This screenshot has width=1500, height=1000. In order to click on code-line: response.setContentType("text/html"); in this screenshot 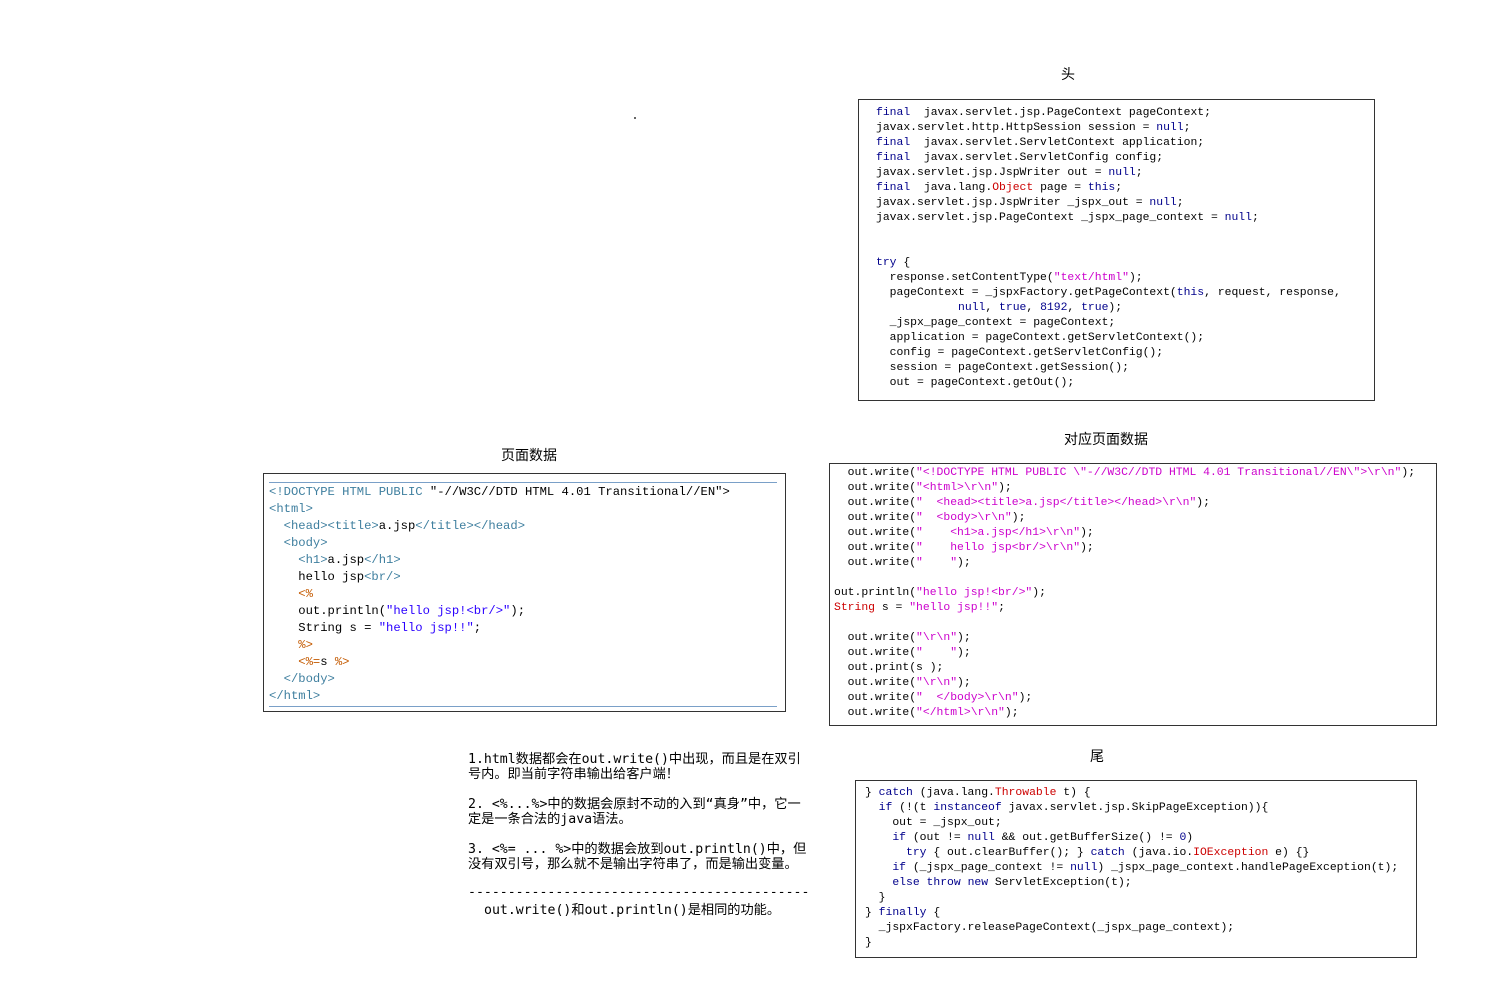, I will do `click(1009, 278)`.